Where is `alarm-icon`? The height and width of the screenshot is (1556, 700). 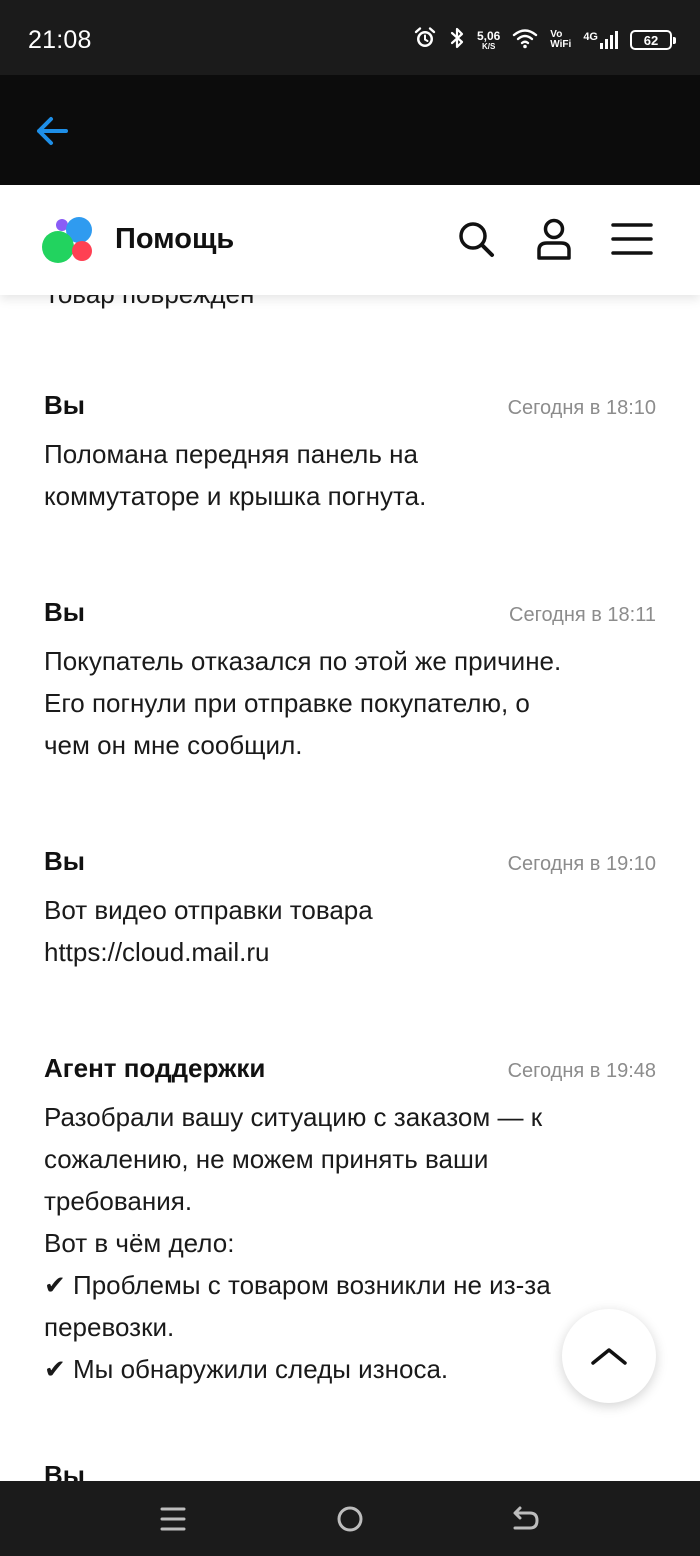 alarm-icon is located at coordinates (425, 40).